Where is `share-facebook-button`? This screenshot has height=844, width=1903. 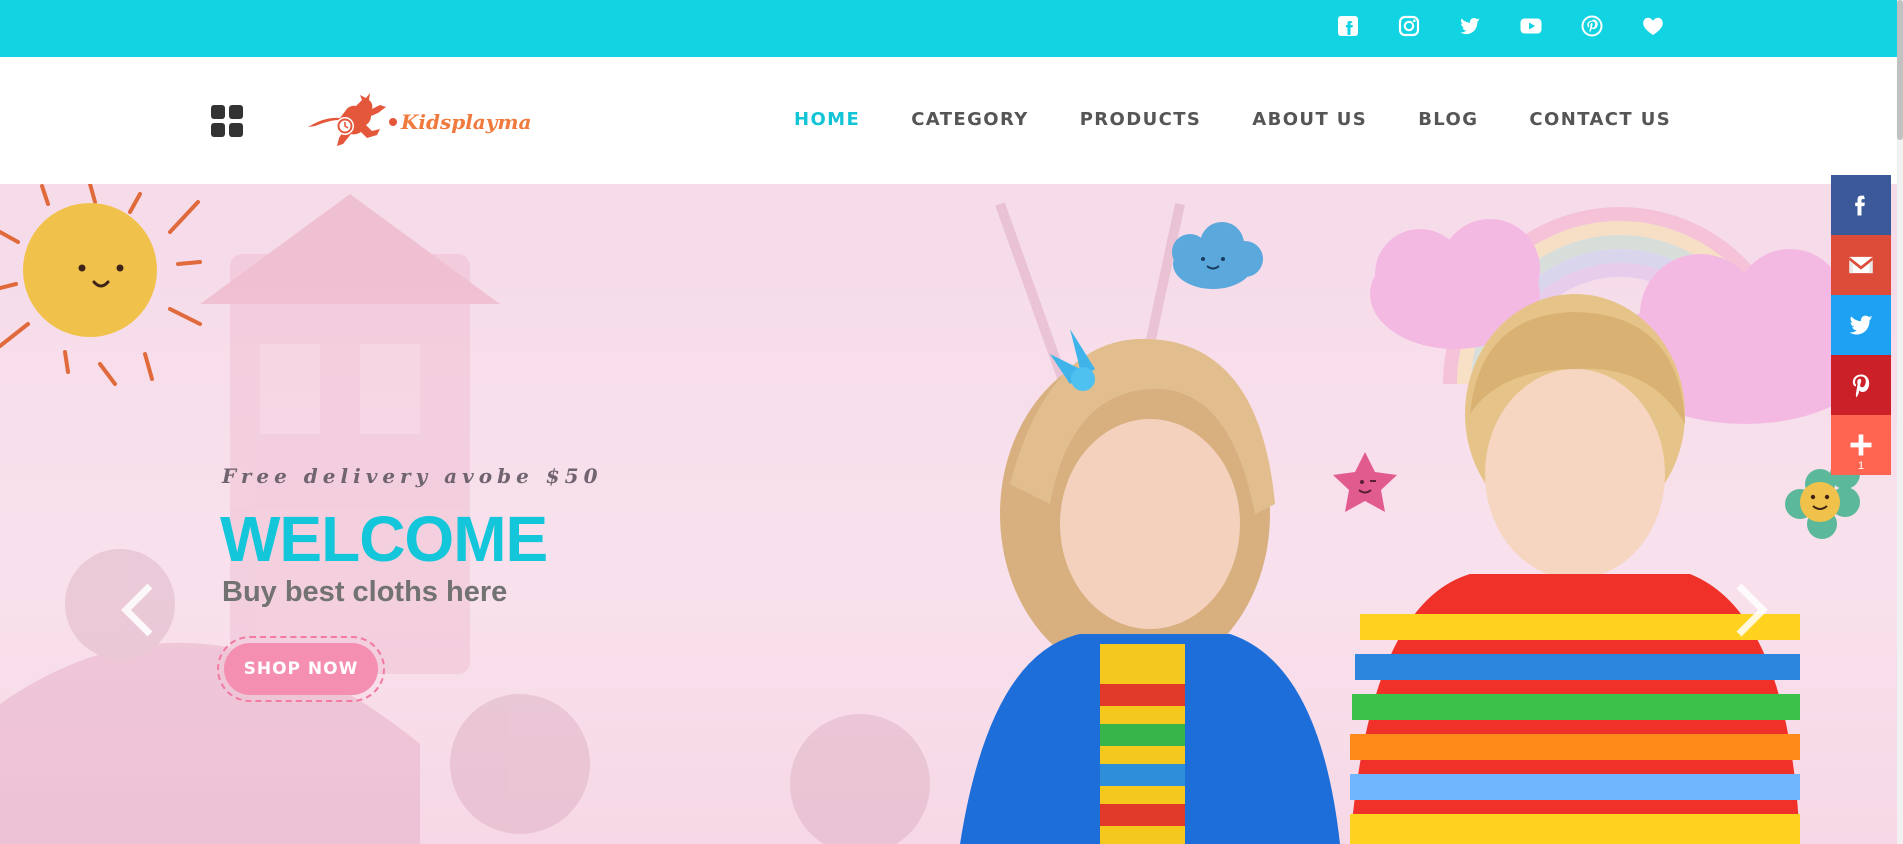
share-facebook-button is located at coordinates (1861, 205).